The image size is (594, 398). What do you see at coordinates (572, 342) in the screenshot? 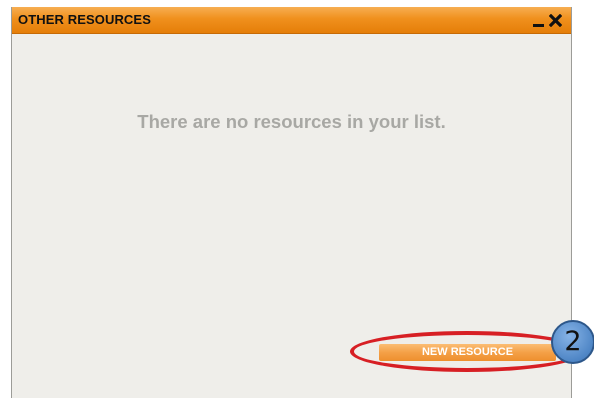
I see `step-number-badge: 2` at bounding box center [572, 342].